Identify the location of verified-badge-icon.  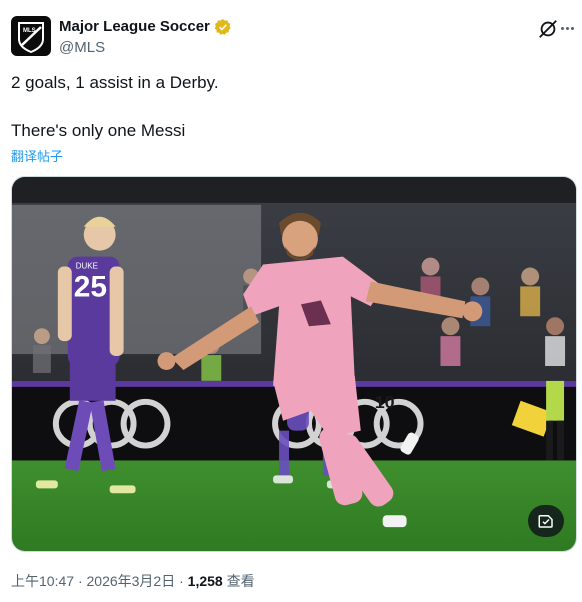
(222, 27).